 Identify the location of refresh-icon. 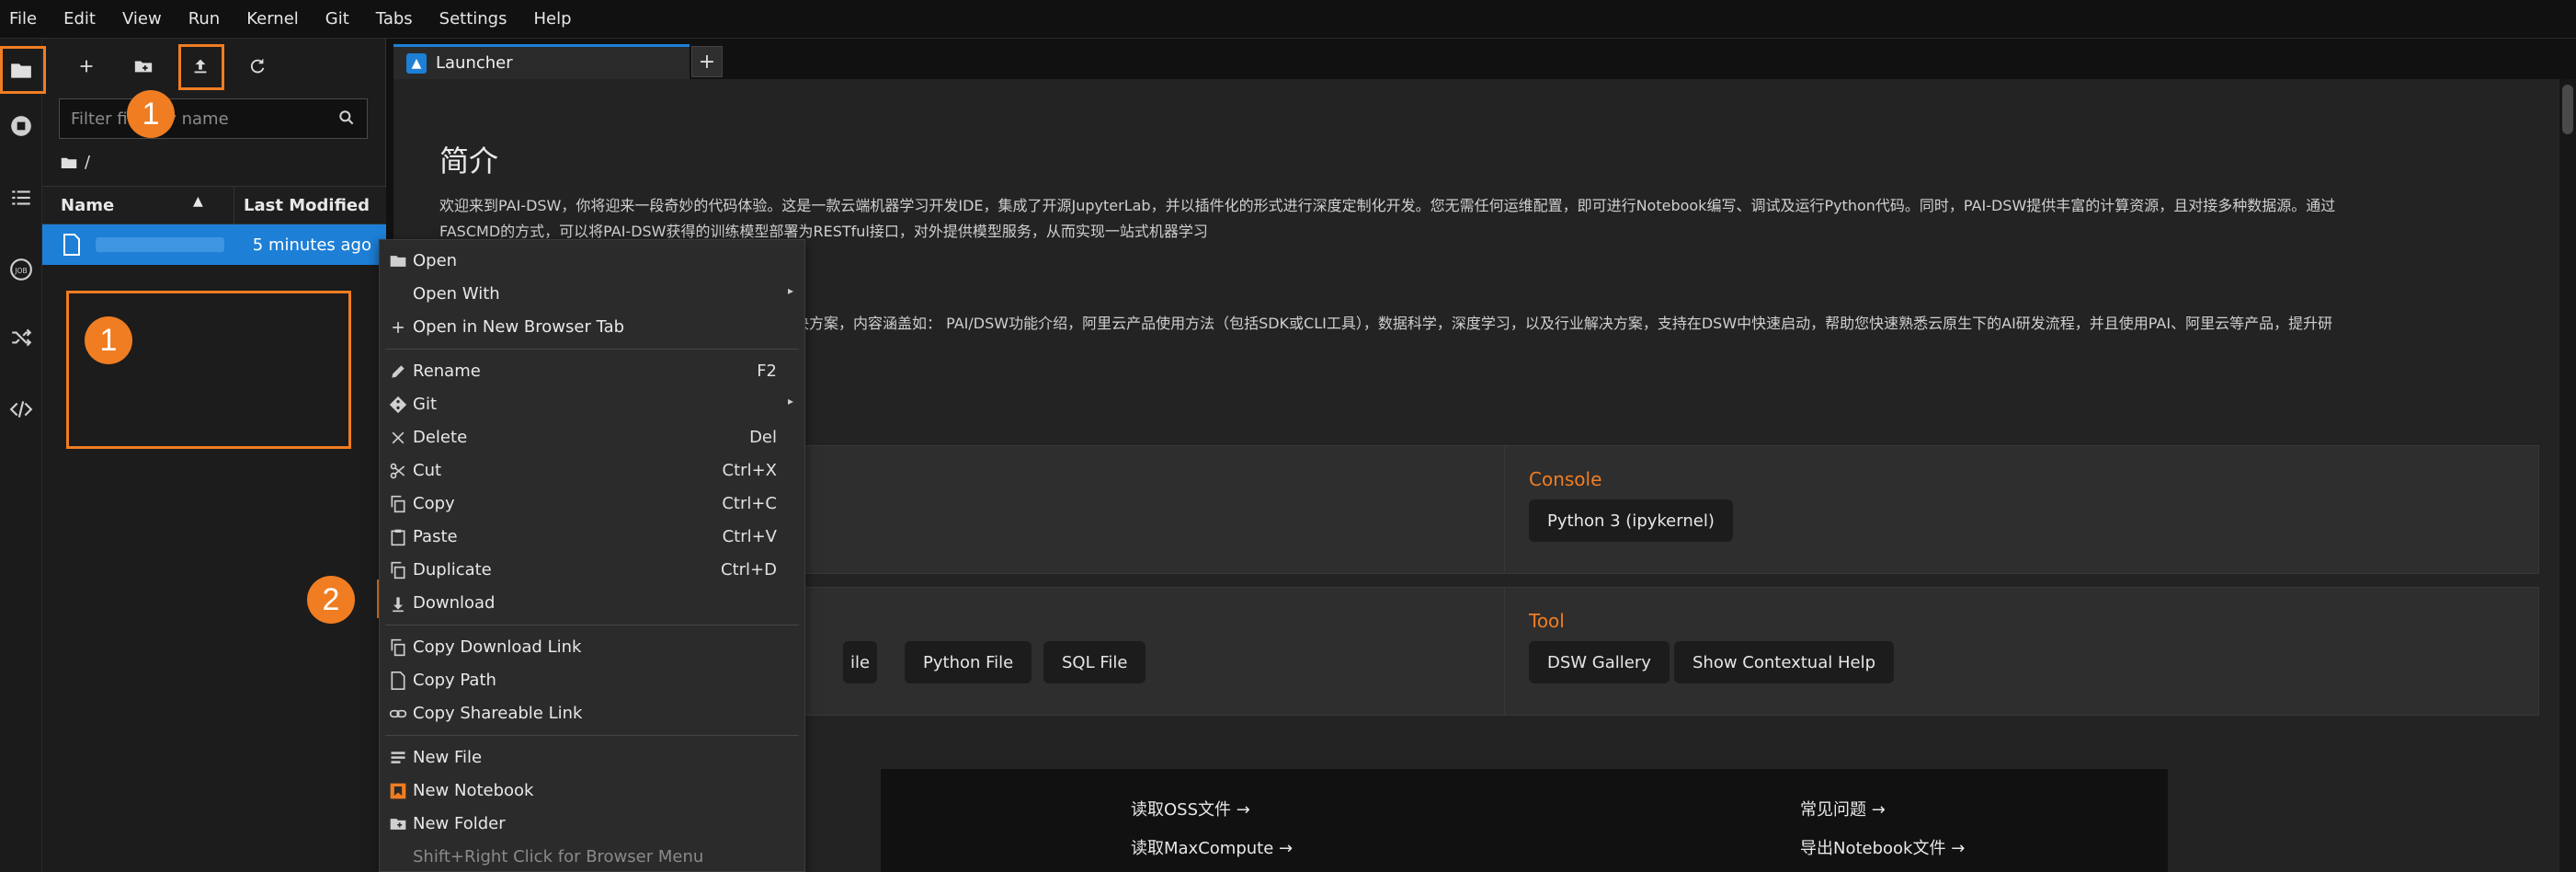
(257, 66).